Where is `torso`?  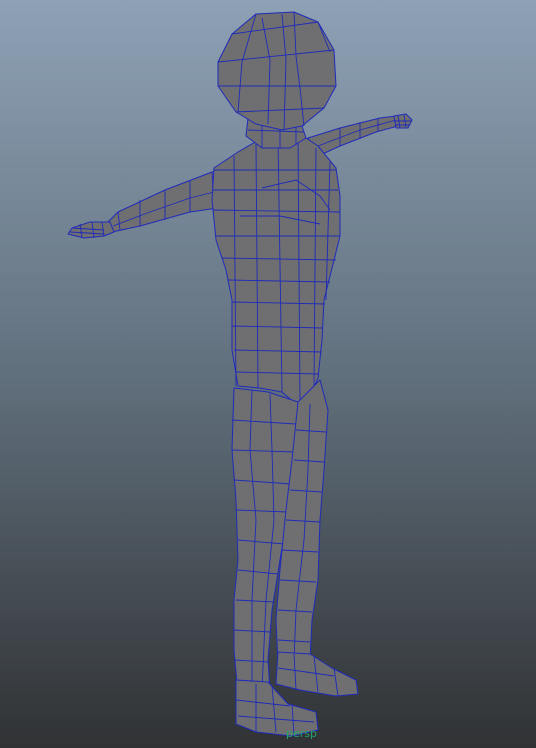
torso is located at coordinates (276, 269).